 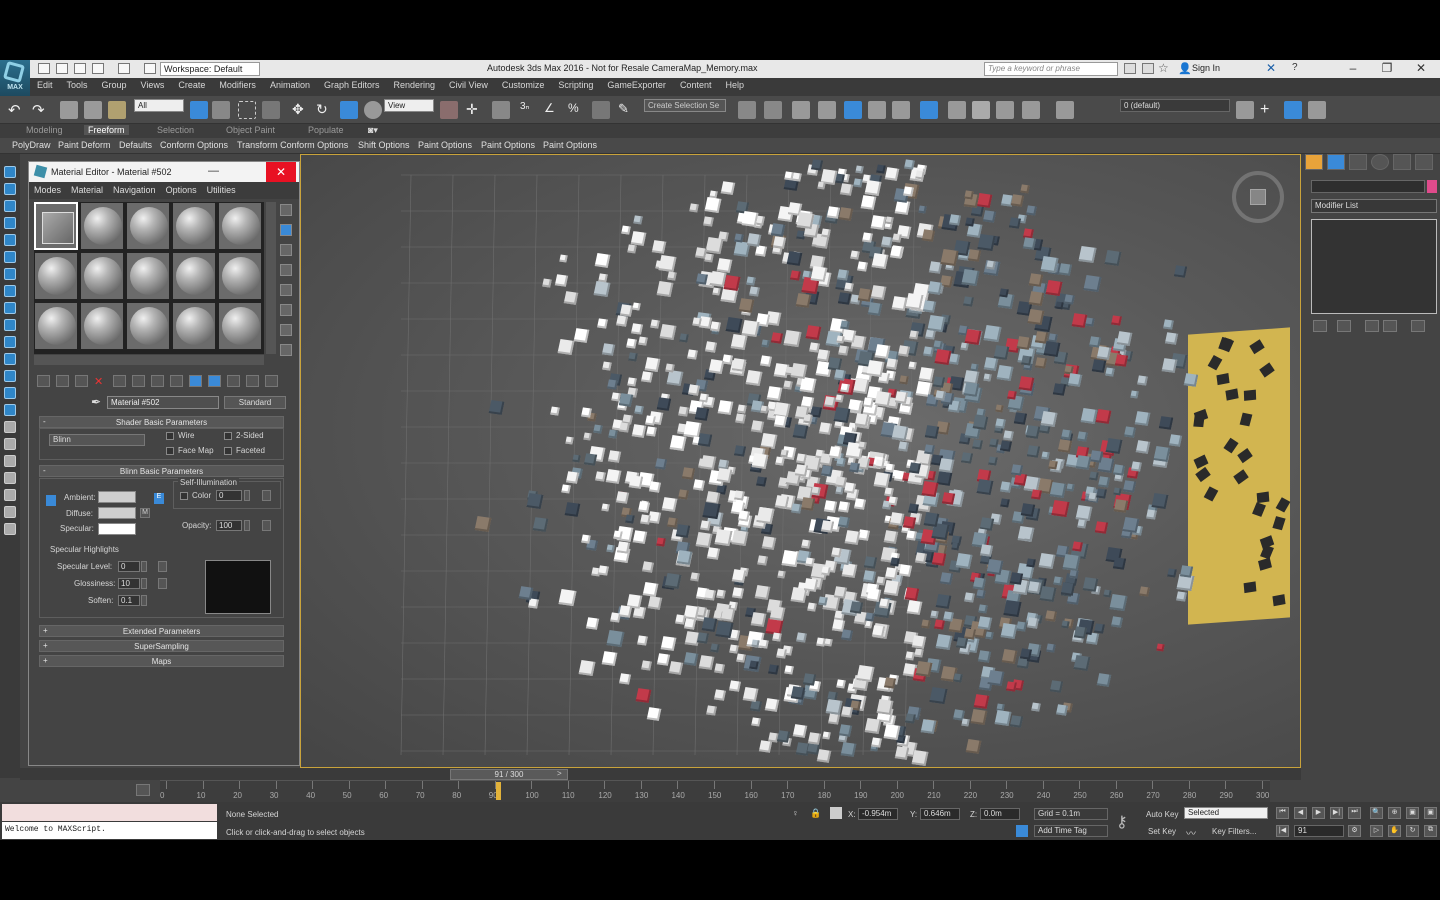 What do you see at coordinates (409, 105) in the screenshot?
I see `ref-coord-dropdown: View` at bounding box center [409, 105].